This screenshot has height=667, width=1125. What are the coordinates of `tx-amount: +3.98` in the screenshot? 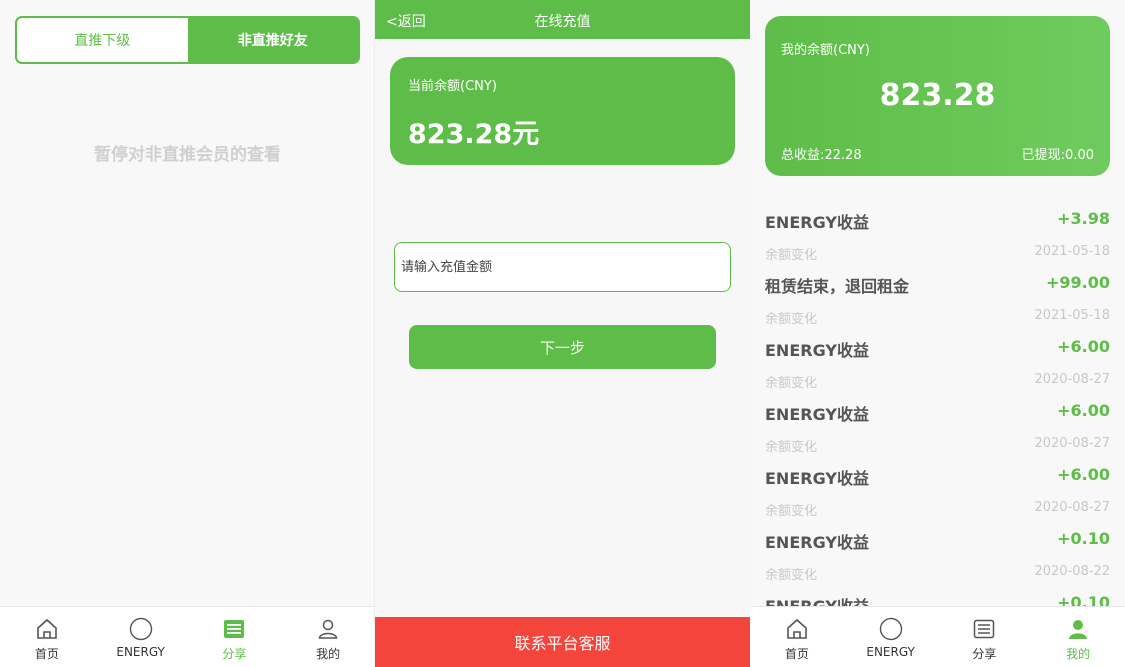 It's located at (1083, 218).